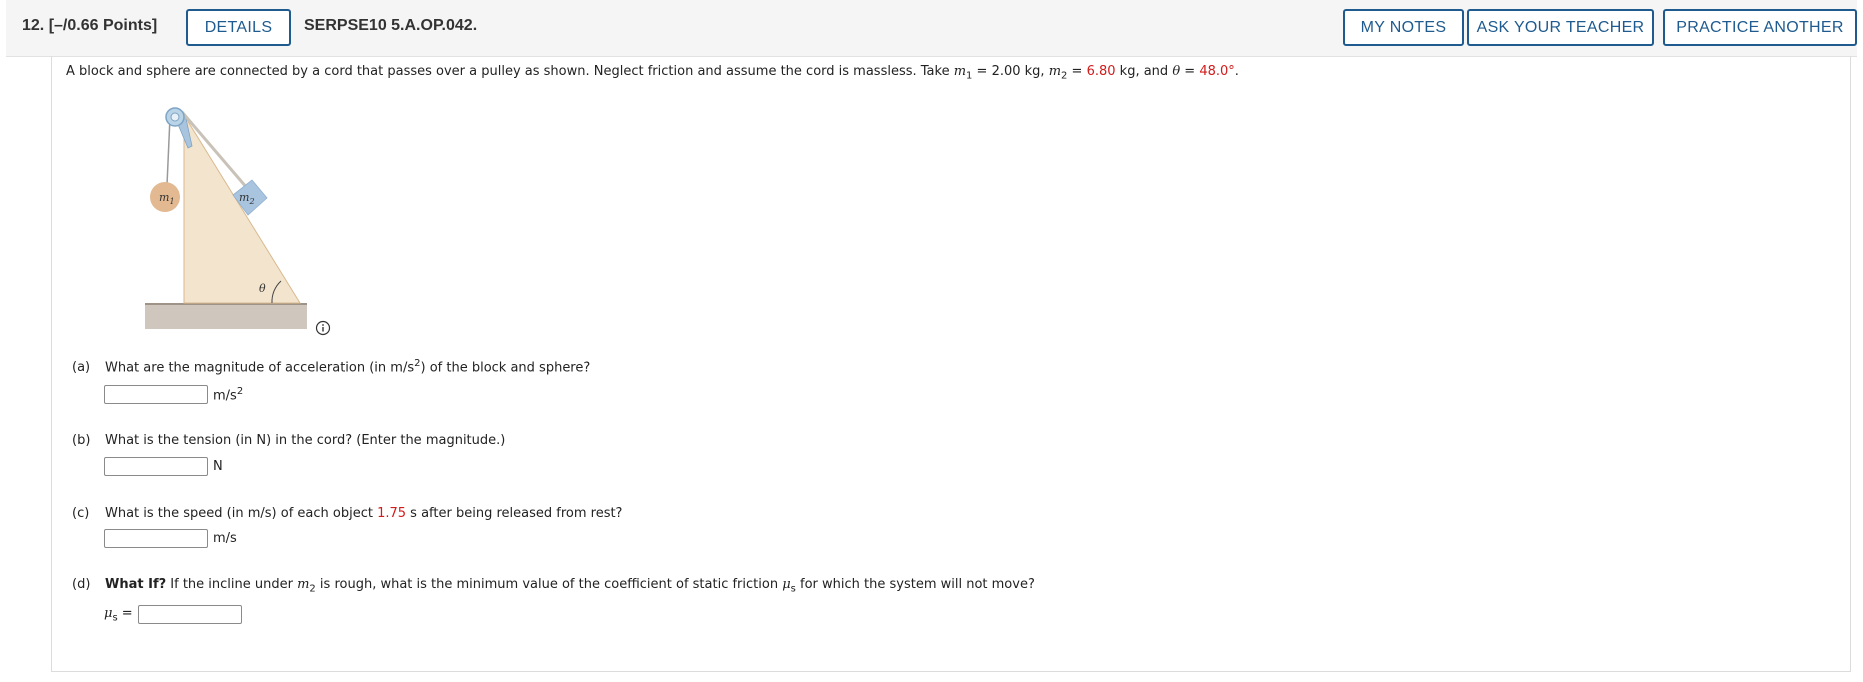 The image size is (1863, 682). What do you see at coordinates (1236, 71) in the screenshot?
I see `problem-end: .` at bounding box center [1236, 71].